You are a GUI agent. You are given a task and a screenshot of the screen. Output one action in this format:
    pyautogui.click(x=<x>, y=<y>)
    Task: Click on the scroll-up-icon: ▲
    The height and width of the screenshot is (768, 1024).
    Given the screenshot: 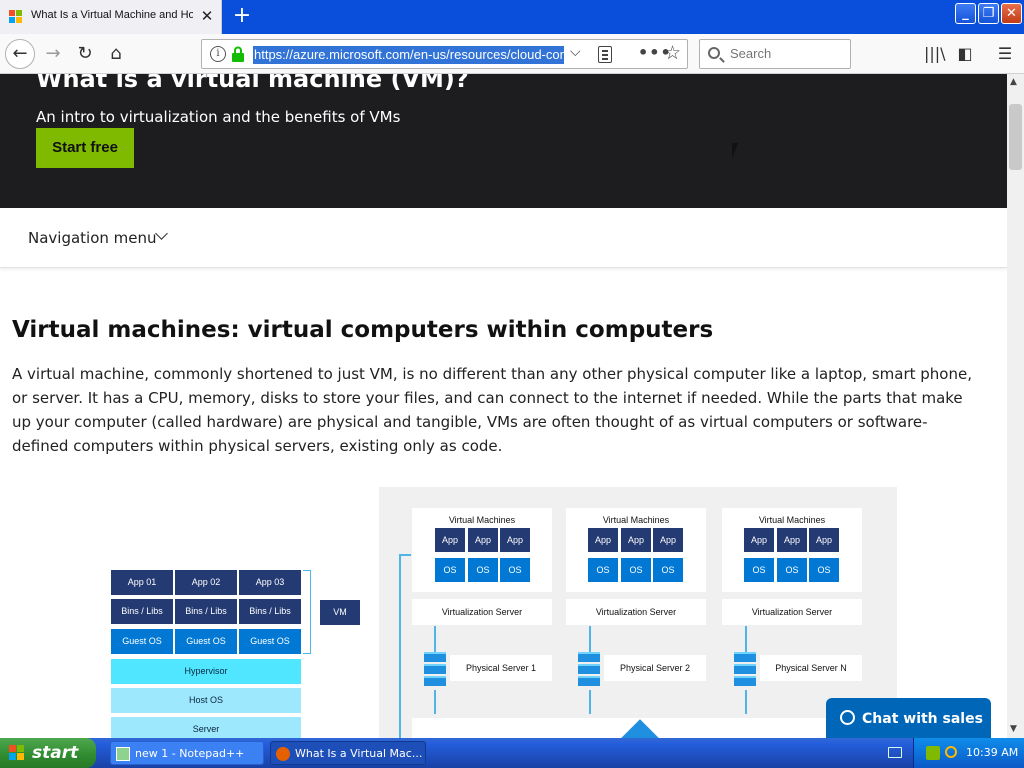 What is the action you would take?
    pyautogui.click(x=1013, y=82)
    